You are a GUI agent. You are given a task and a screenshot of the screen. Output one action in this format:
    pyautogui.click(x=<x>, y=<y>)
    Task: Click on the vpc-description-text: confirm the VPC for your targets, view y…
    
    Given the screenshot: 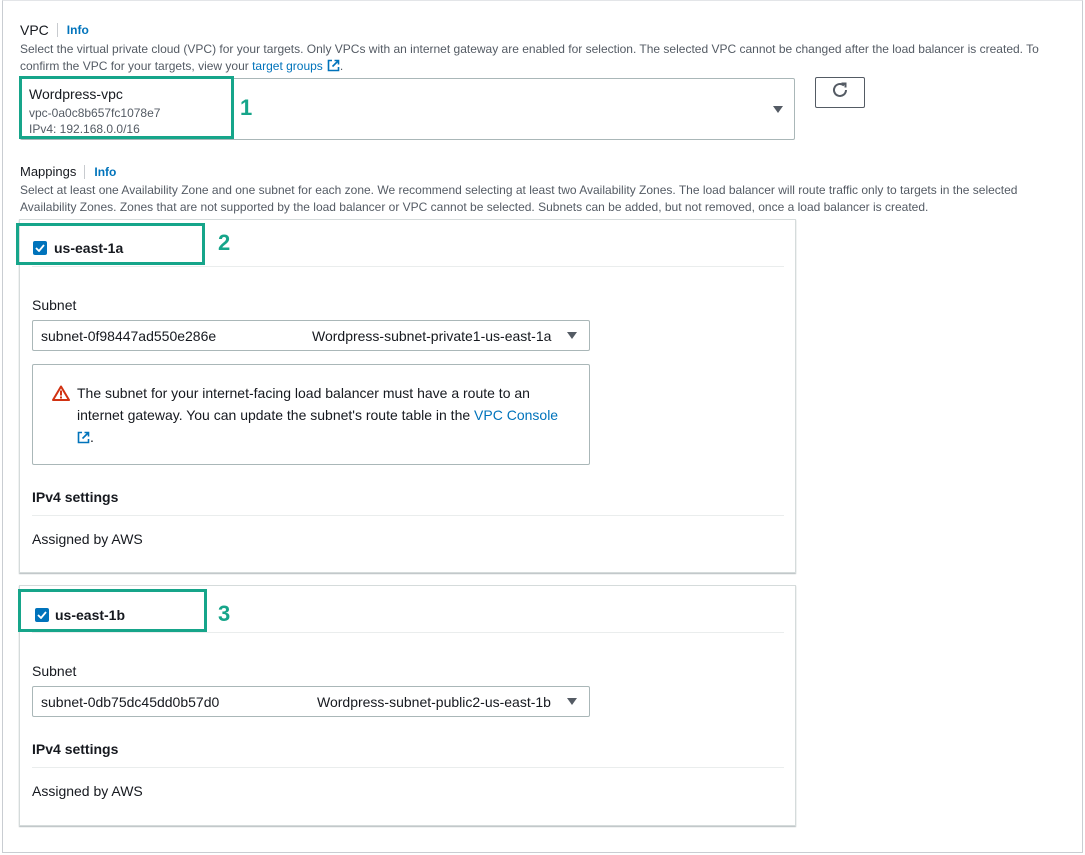 What is the action you would take?
    pyautogui.click(x=134, y=66)
    